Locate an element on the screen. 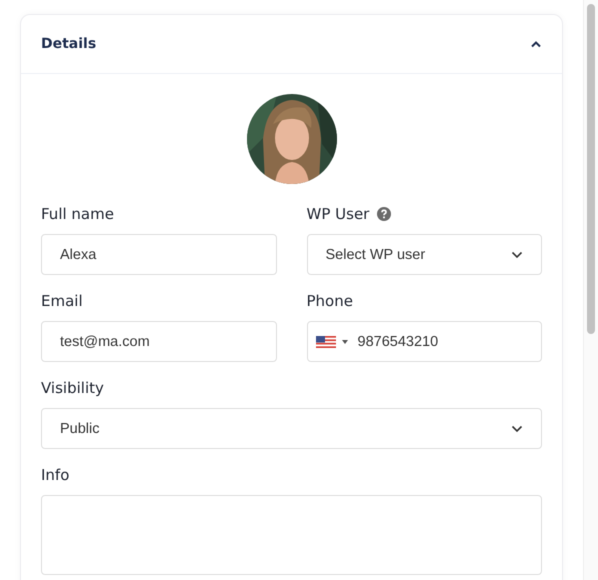 The image size is (598, 580). field-label: WP User is located at coordinates (338, 214).